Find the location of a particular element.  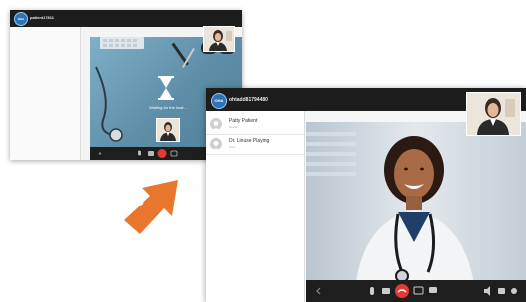

app-header: OHA patient17811 is located at coordinates (126, 18).